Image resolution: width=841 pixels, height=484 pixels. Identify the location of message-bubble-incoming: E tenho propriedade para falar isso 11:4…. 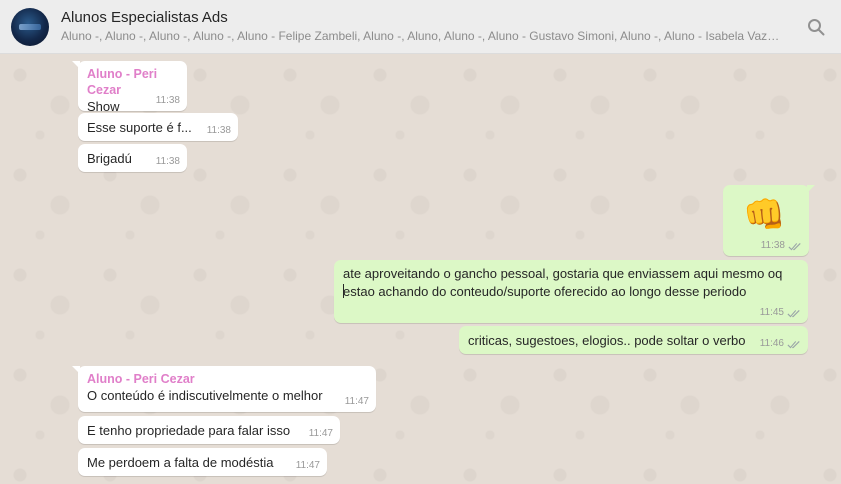
(209, 430).